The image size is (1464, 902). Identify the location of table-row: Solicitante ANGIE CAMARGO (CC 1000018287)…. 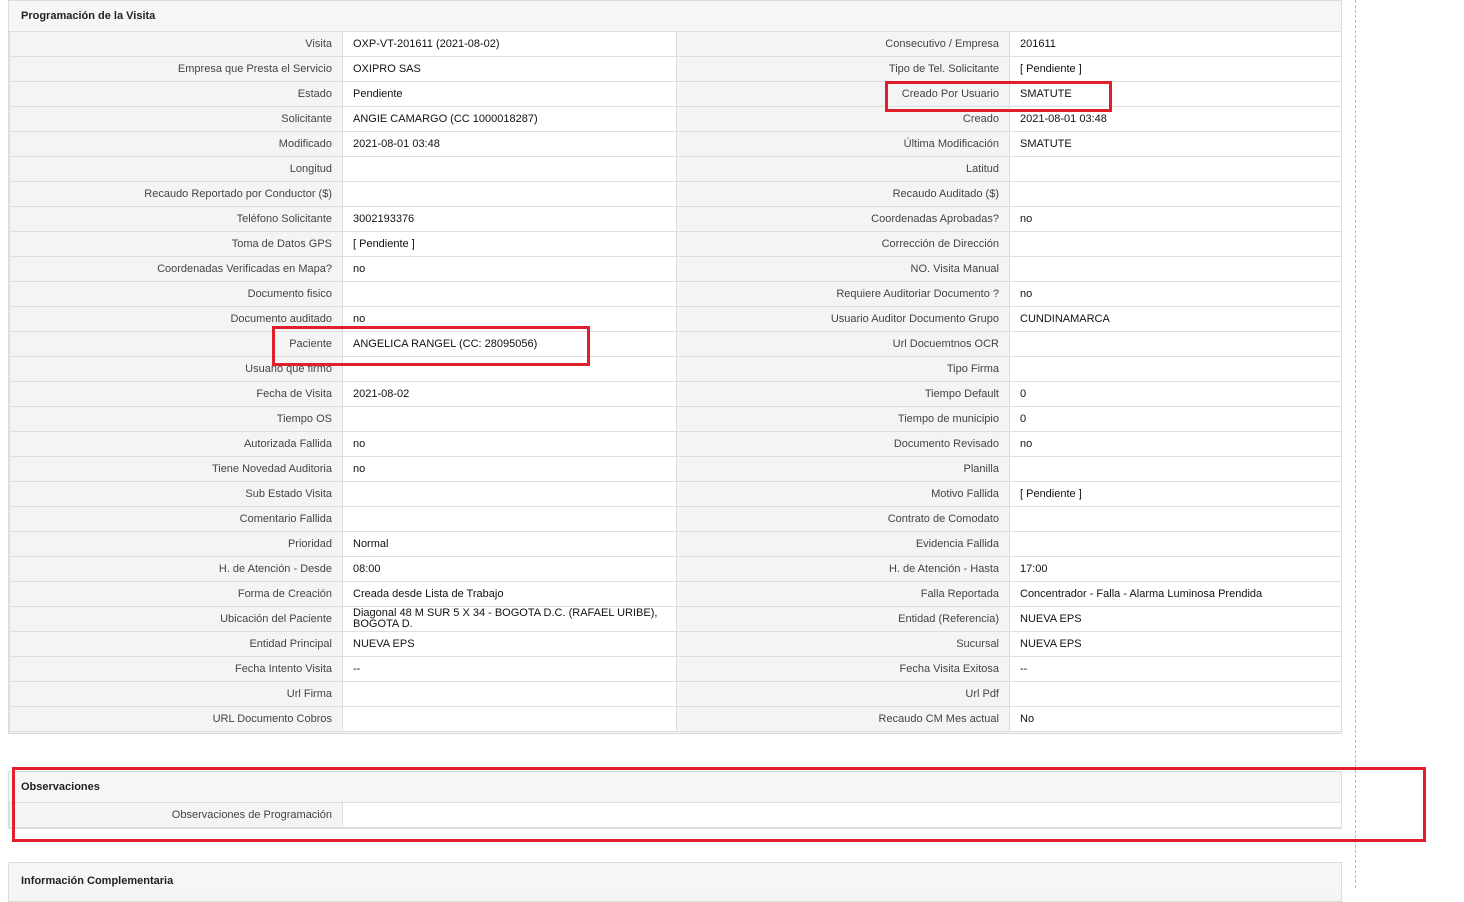
(675, 119).